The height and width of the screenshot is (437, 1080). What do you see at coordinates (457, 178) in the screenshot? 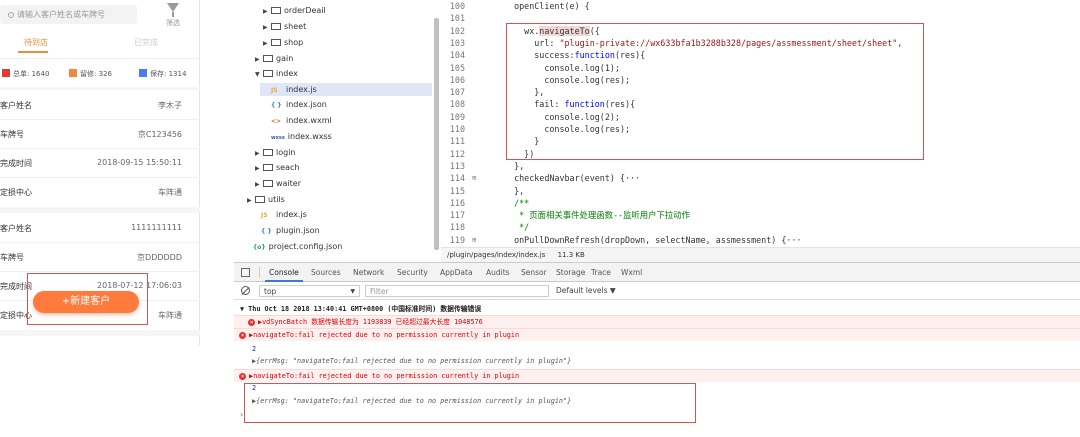
I see `line-number: 114` at bounding box center [457, 178].